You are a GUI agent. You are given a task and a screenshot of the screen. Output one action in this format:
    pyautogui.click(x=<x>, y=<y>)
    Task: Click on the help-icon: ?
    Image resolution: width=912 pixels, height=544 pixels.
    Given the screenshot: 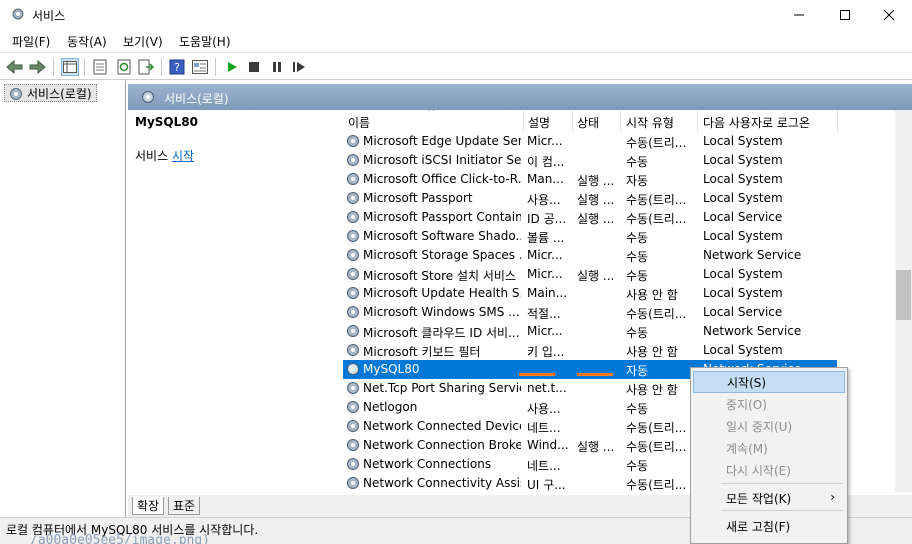 What is the action you would take?
    pyautogui.click(x=177, y=67)
    